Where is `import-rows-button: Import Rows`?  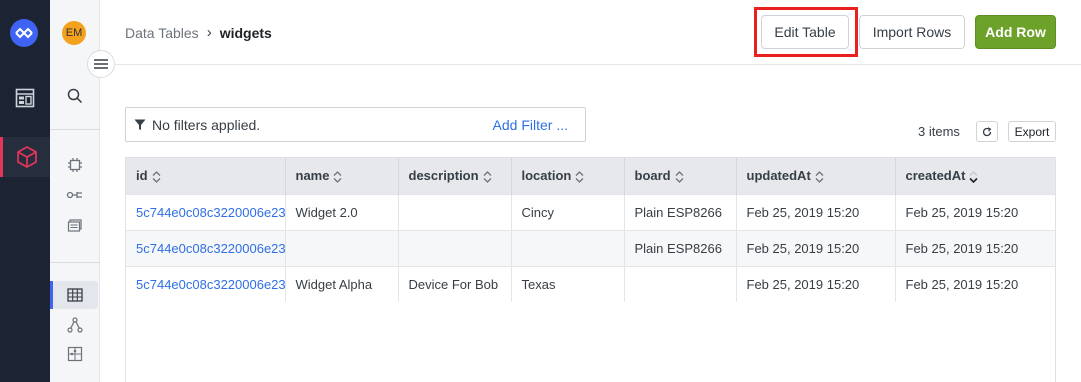 import-rows-button: Import Rows is located at coordinates (912, 32).